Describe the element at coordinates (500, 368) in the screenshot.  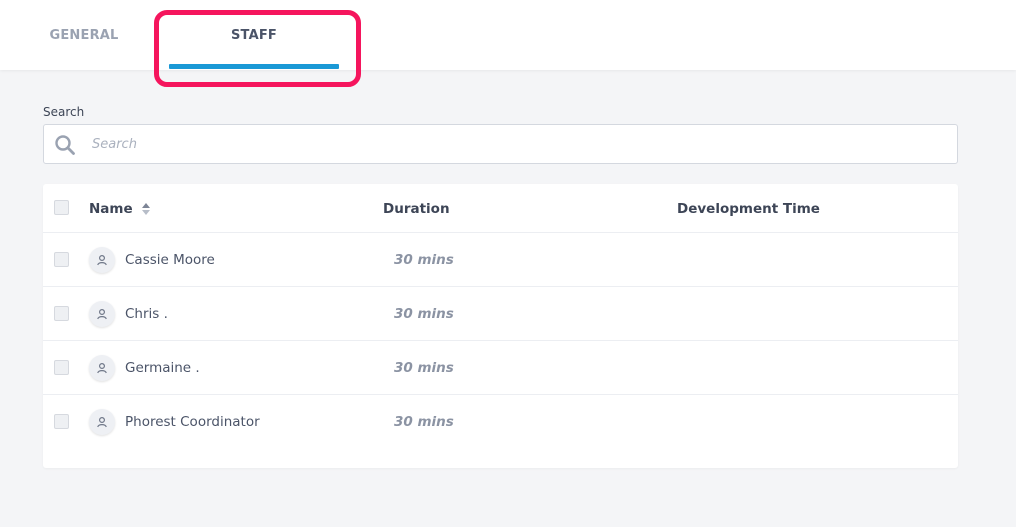
I see `table-row: Germaine . 30 mins` at that location.